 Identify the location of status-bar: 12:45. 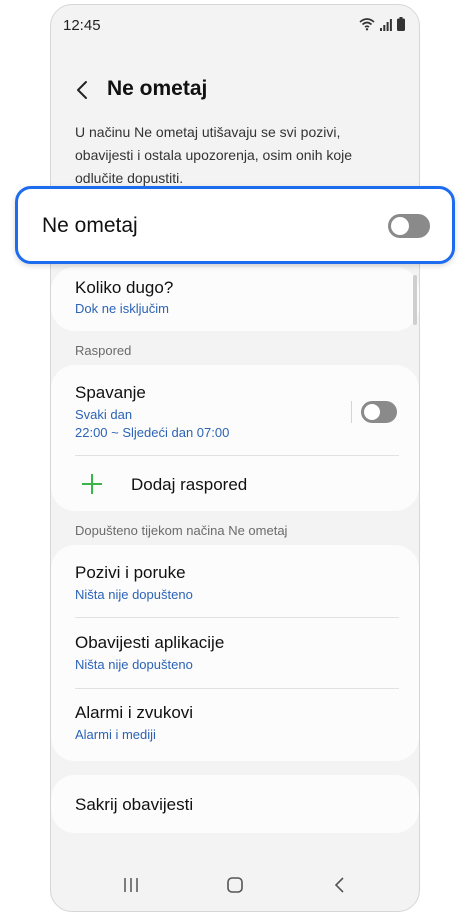
(235, 25).